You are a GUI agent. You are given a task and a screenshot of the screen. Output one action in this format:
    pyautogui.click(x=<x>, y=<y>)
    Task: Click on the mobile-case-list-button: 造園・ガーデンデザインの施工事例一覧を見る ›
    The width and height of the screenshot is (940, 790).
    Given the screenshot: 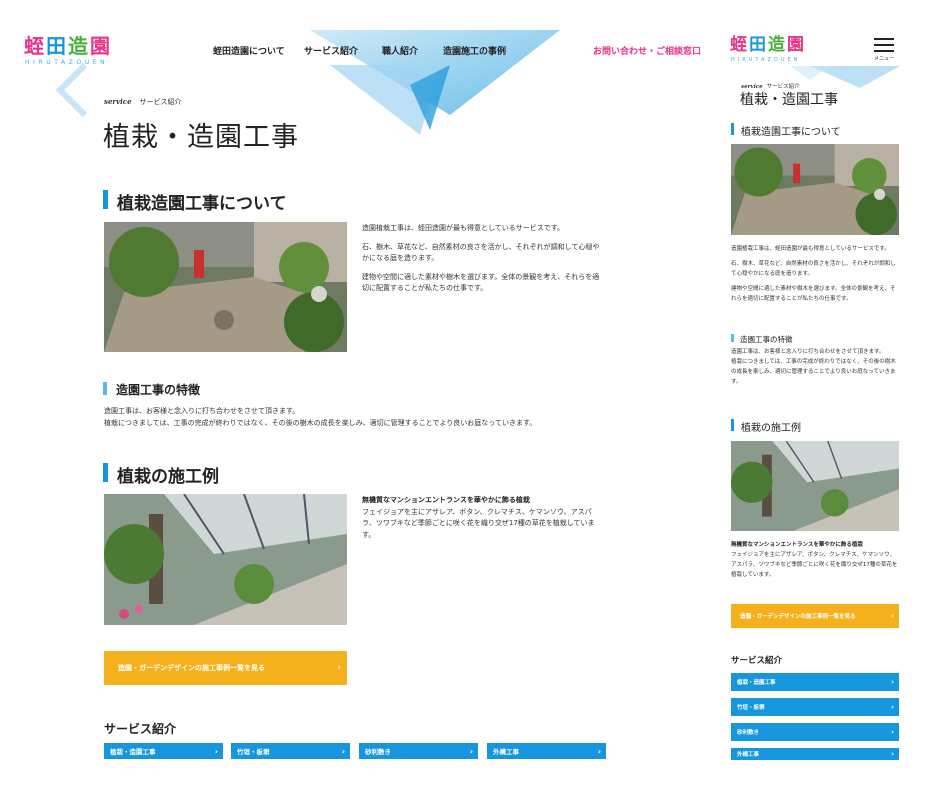 What is the action you would take?
    pyautogui.click(x=815, y=616)
    